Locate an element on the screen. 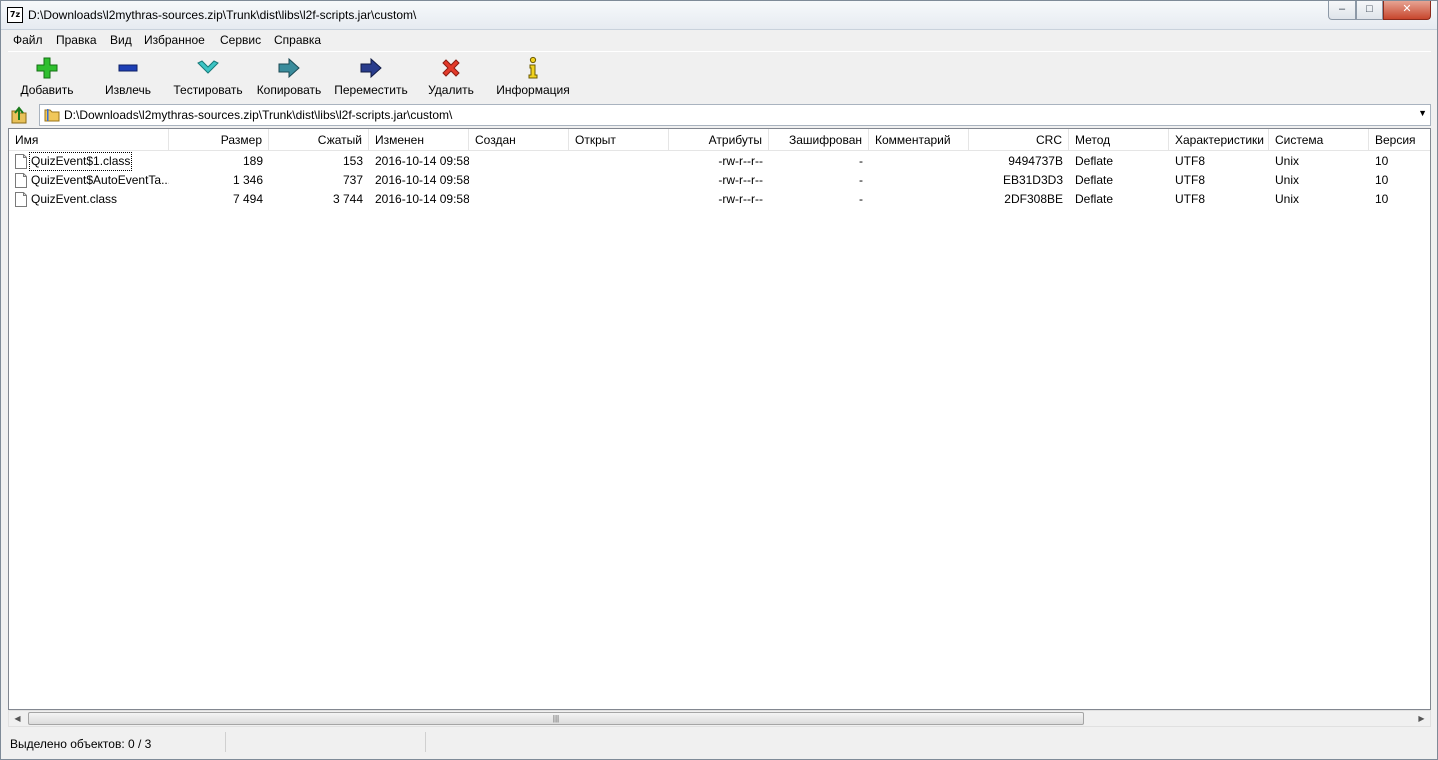 The image size is (1438, 760). size-cell: 1 346 is located at coordinates (247, 180).